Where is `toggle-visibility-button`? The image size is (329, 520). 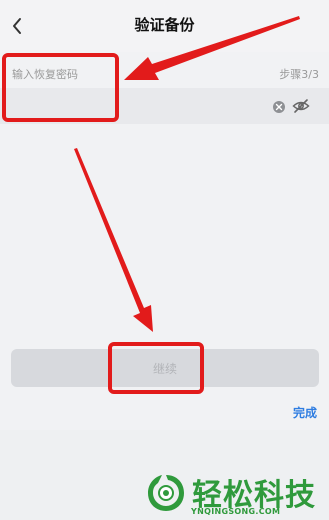 toggle-visibility-button is located at coordinates (301, 106).